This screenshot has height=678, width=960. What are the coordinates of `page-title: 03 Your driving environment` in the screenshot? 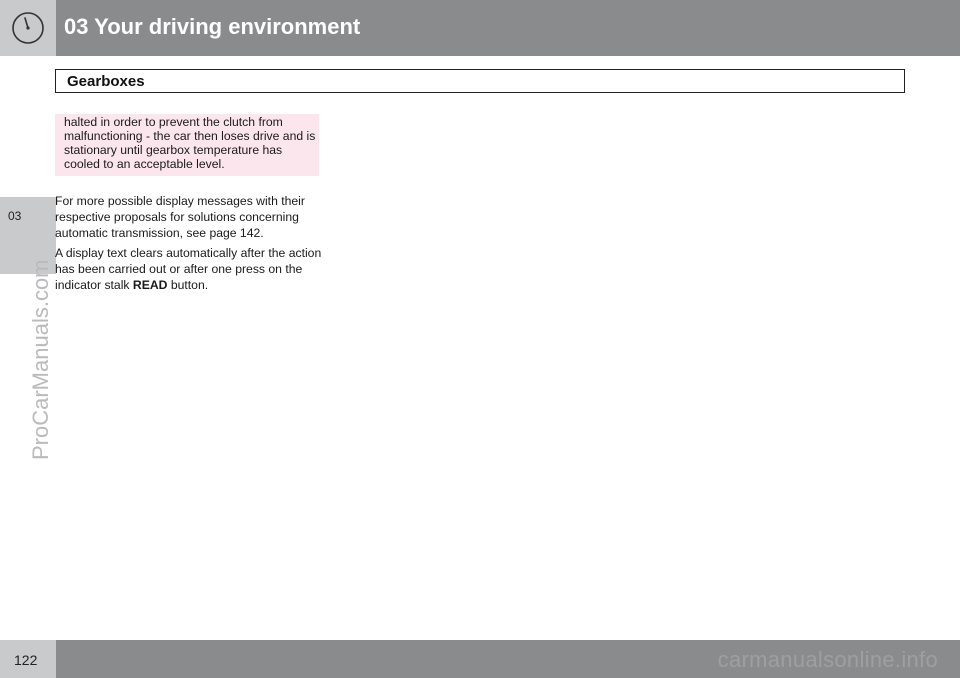 It's located at (212, 26).